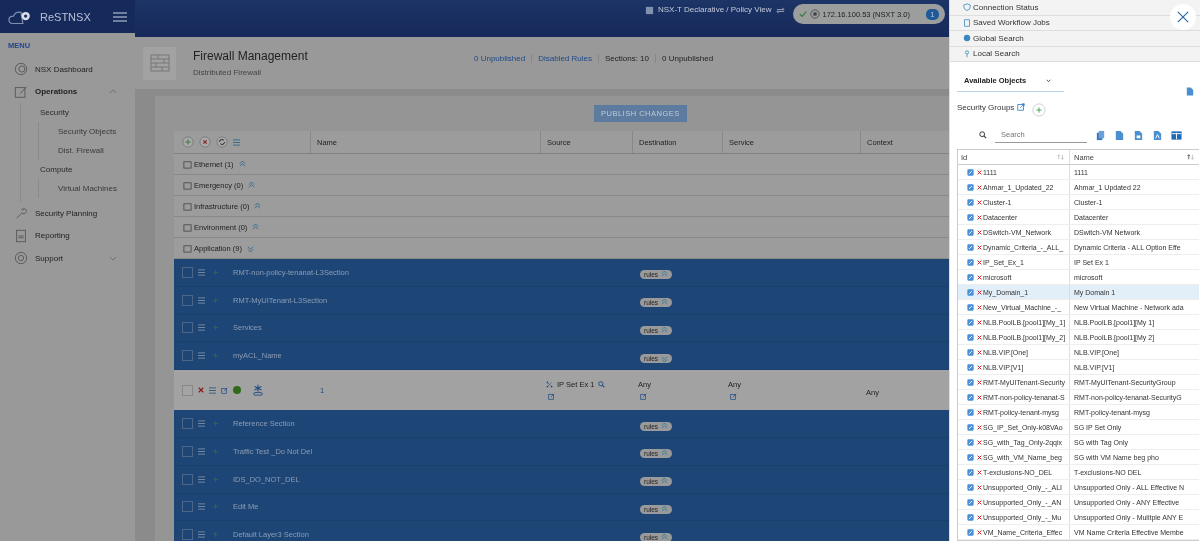 The image size is (1200, 541). I want to click on external-link-icon, so click(1021, 107).